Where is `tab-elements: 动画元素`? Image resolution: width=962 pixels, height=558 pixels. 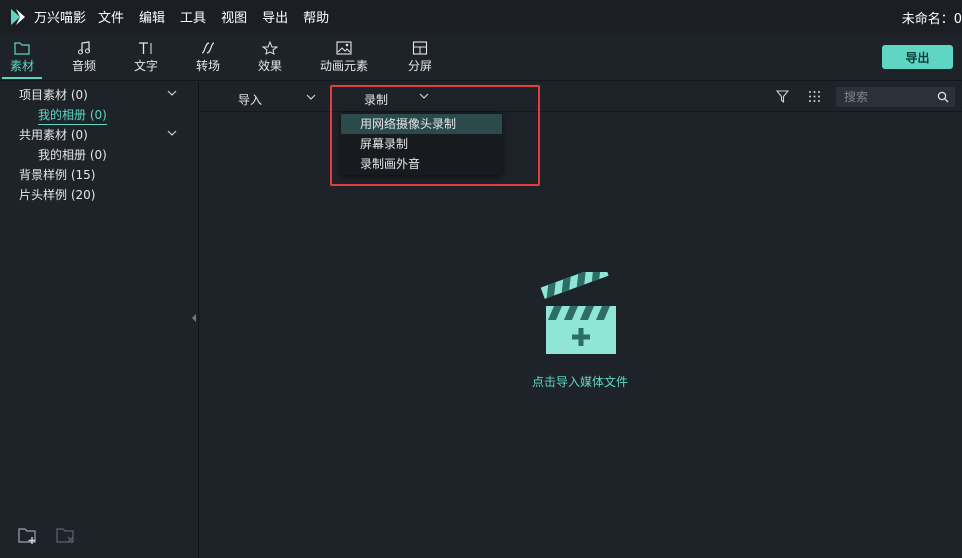 tab-elements: 动画元素 is located at coordinates (344, 58).